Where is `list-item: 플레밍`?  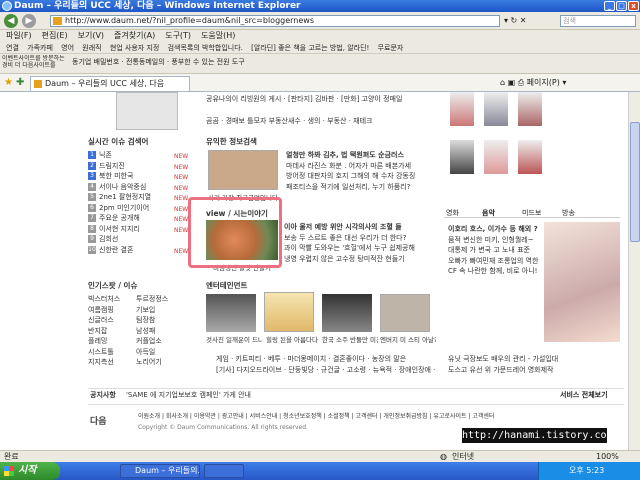 list-item: 플레밍 is located at coordinates (112, 341).